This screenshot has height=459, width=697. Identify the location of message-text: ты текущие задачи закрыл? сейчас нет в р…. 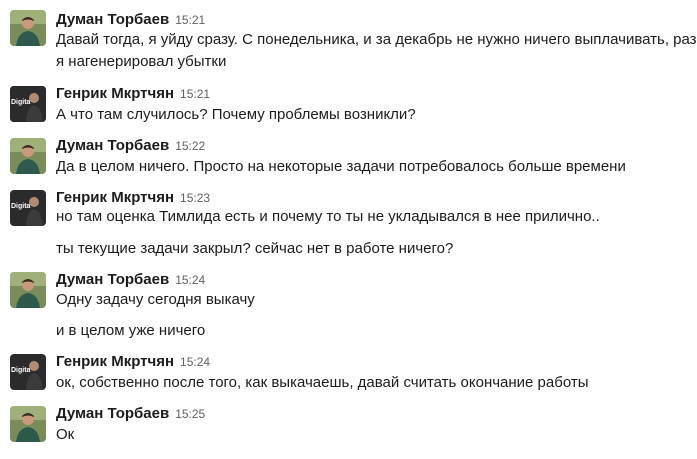
(255, 248).